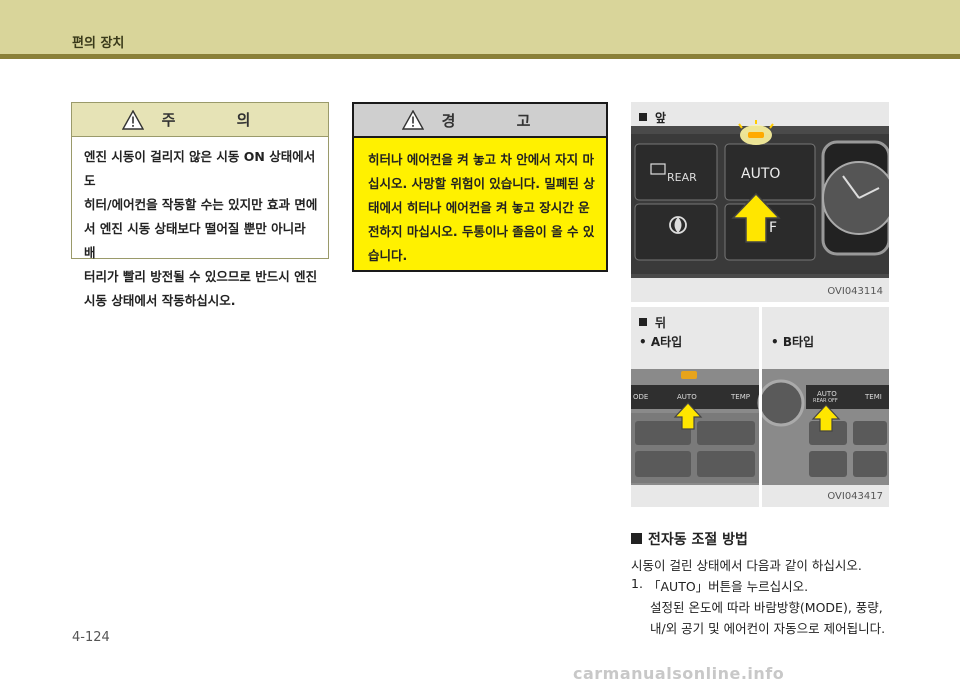 The height and width of the screenshot is (685, 960). I want to click on caution-line: 시동 상태에서 작동하십시오., so click(160, 300).